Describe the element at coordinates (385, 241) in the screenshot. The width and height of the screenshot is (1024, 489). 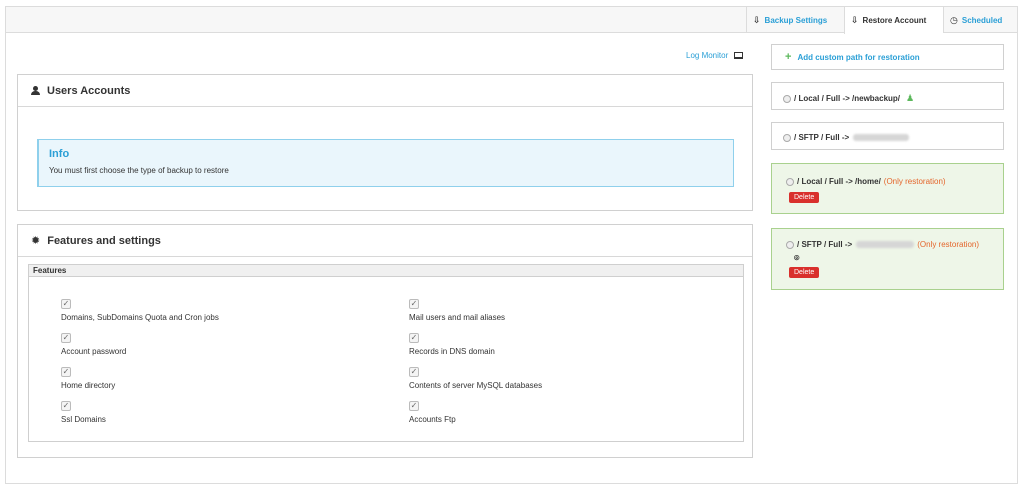
I see `panel-header: ✹ Features and settings` at that location.